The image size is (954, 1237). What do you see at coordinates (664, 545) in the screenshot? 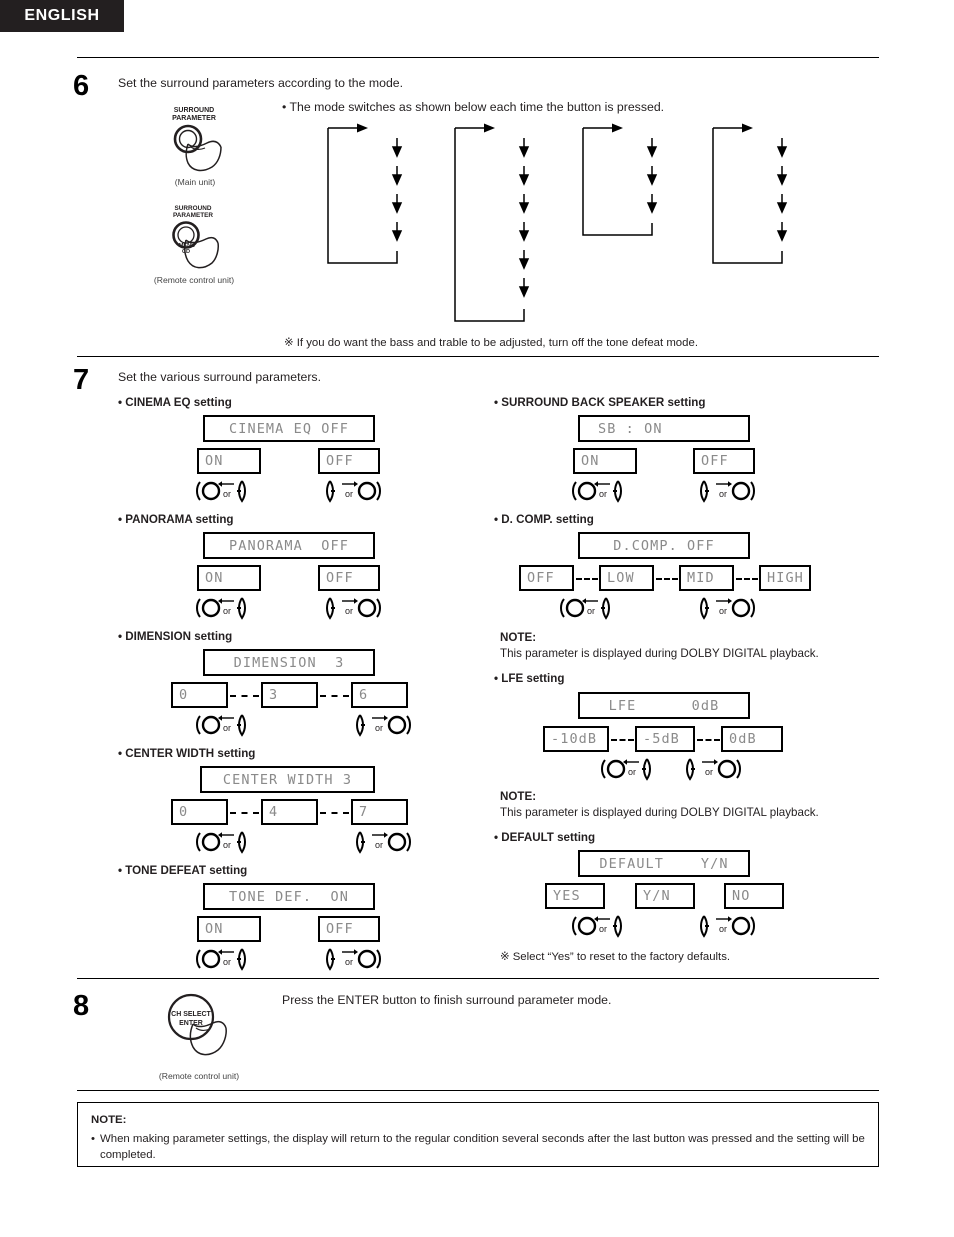
I see `display-d-comp: D.COMP. OFF` at bounding box center [664, 545].